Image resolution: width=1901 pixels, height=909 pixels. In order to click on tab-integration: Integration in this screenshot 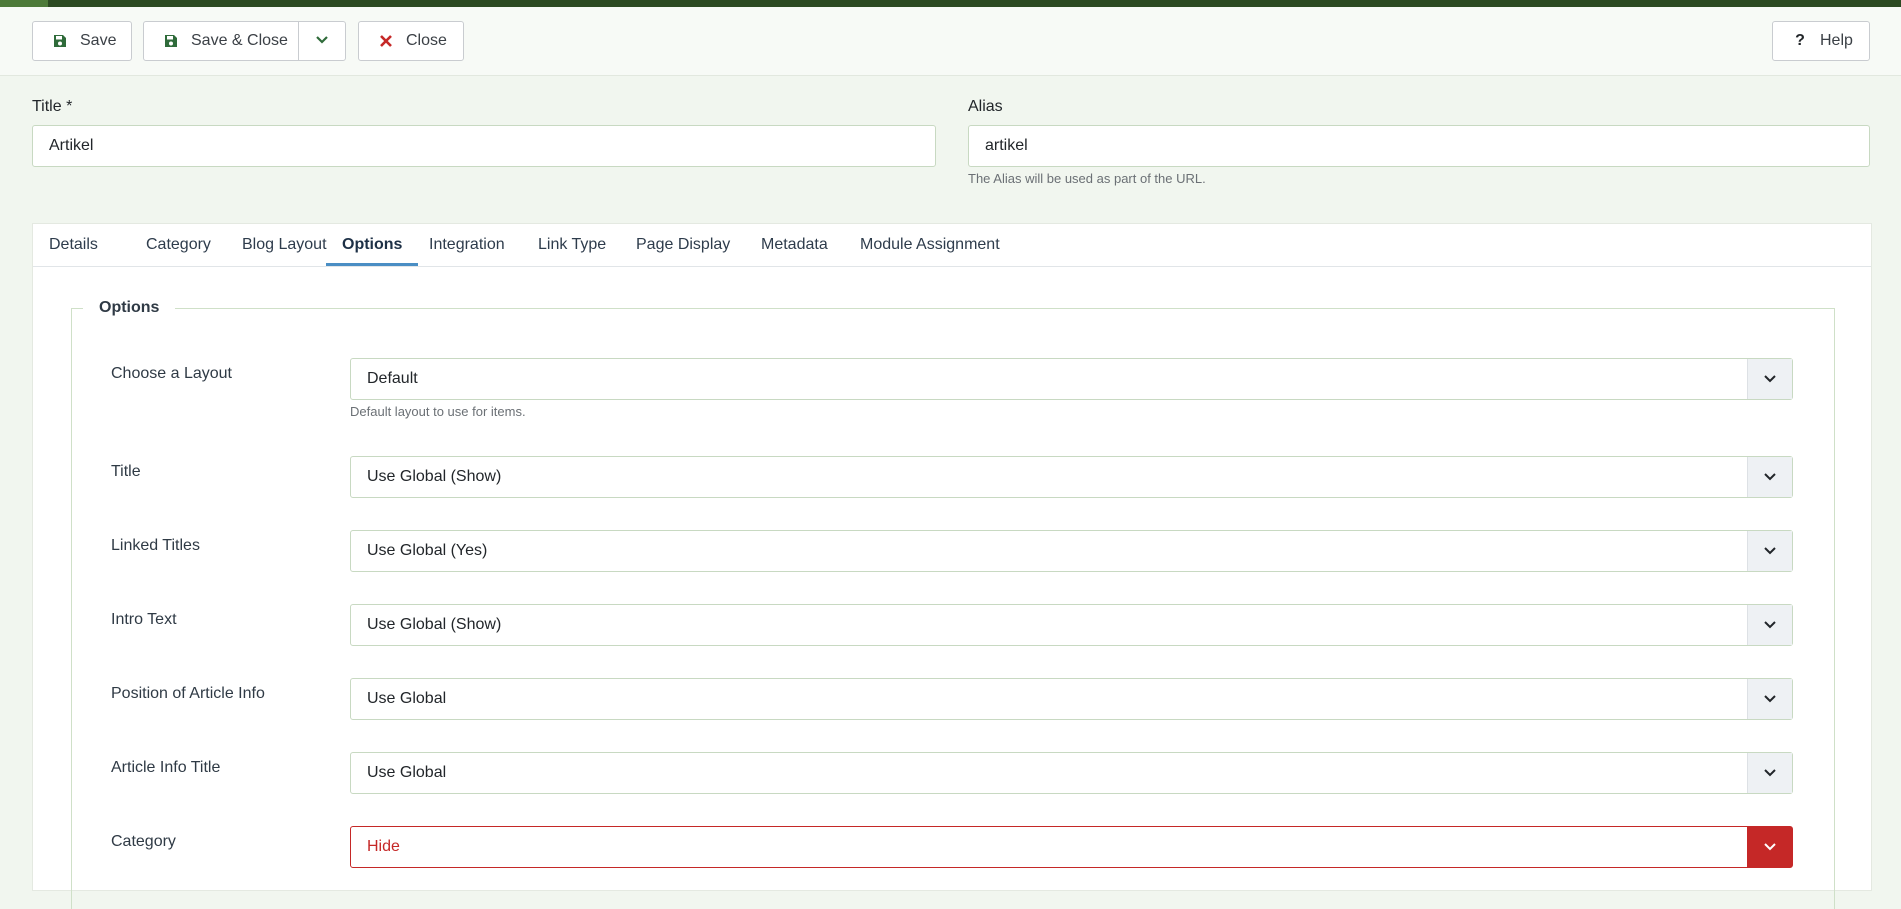, I will do `click(467, 245)`.